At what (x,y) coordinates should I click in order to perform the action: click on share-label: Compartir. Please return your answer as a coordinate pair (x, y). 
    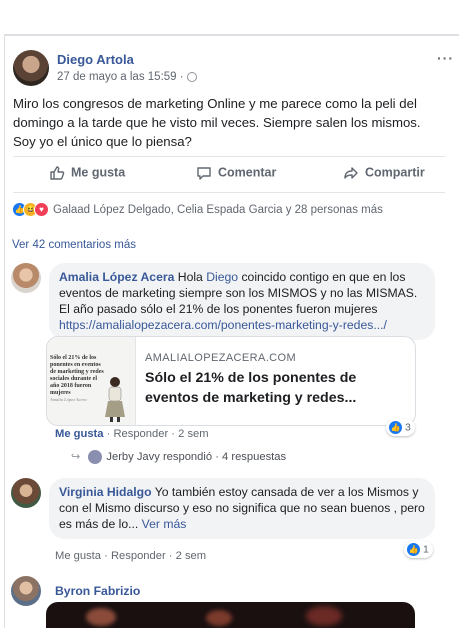
    Looking at the image, I should click on (395, 172).